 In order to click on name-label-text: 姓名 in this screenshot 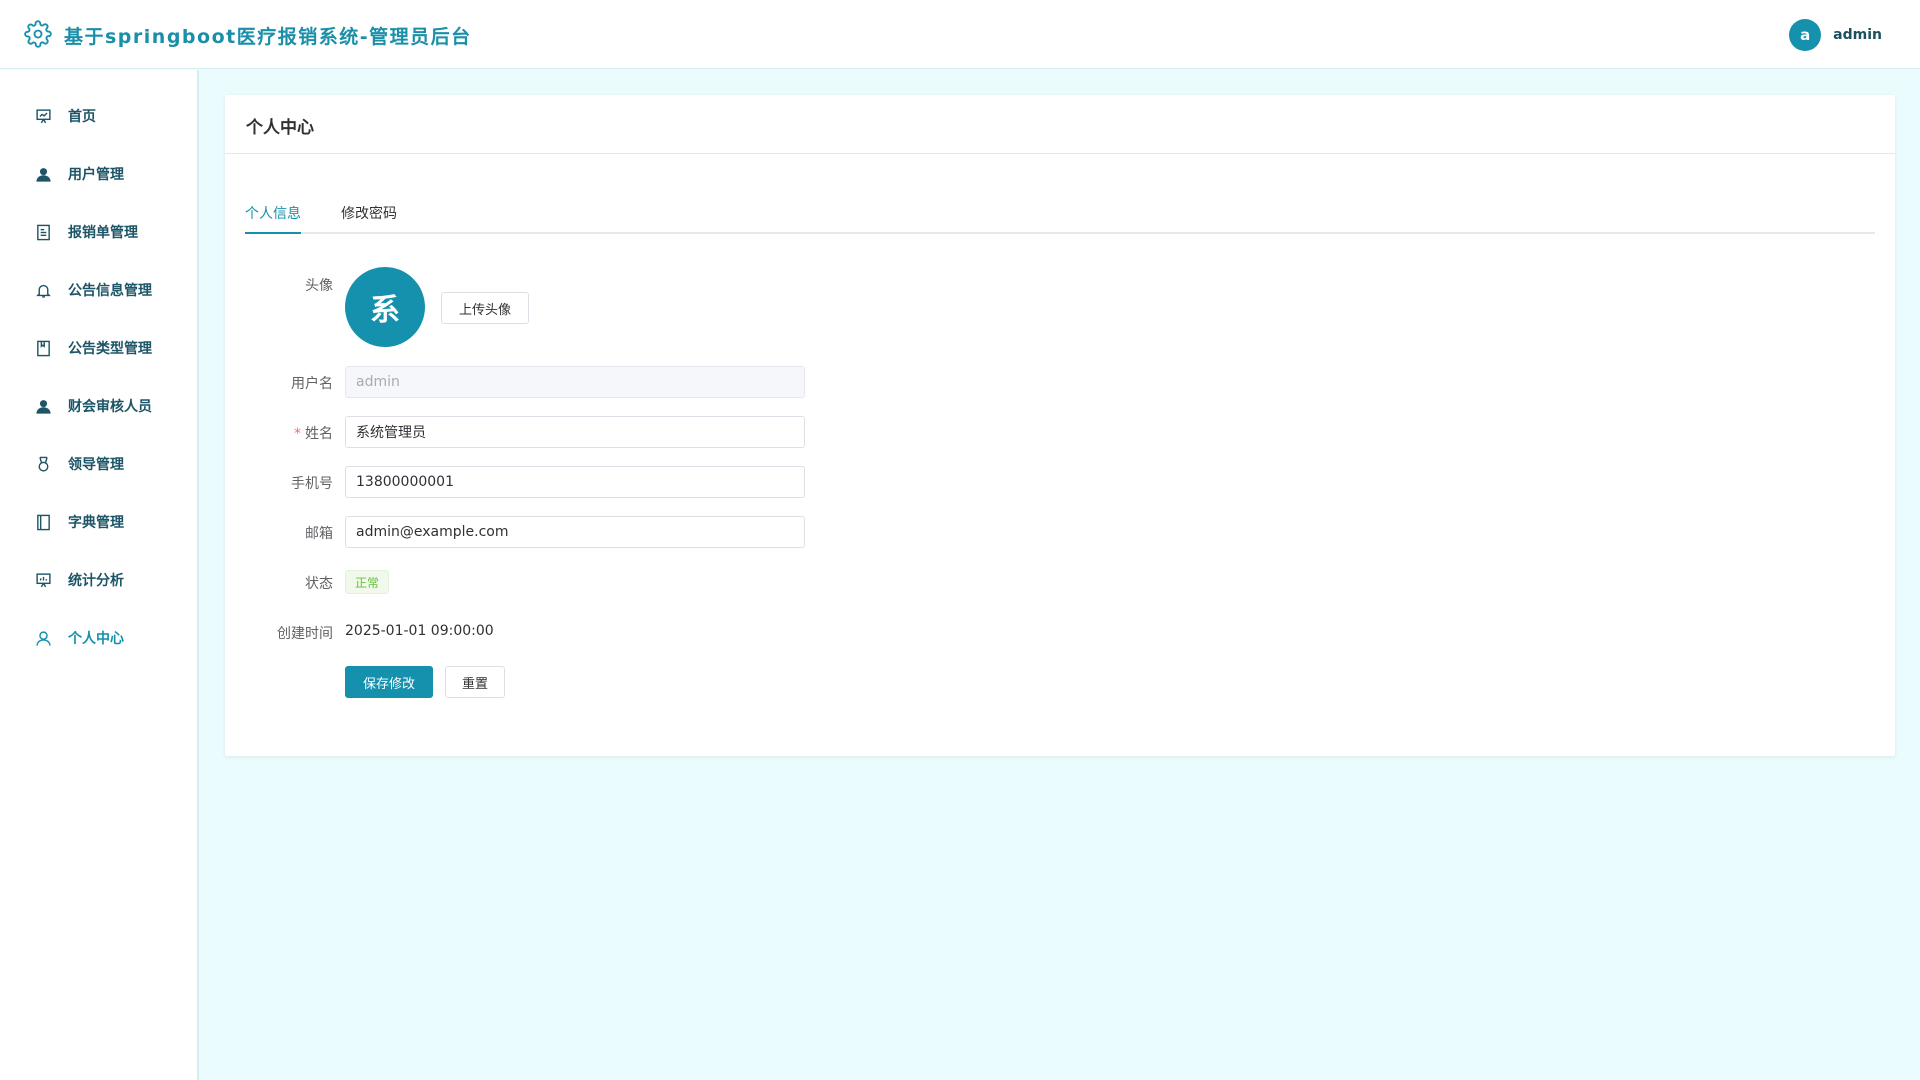, I will do `click(319, 434)`.